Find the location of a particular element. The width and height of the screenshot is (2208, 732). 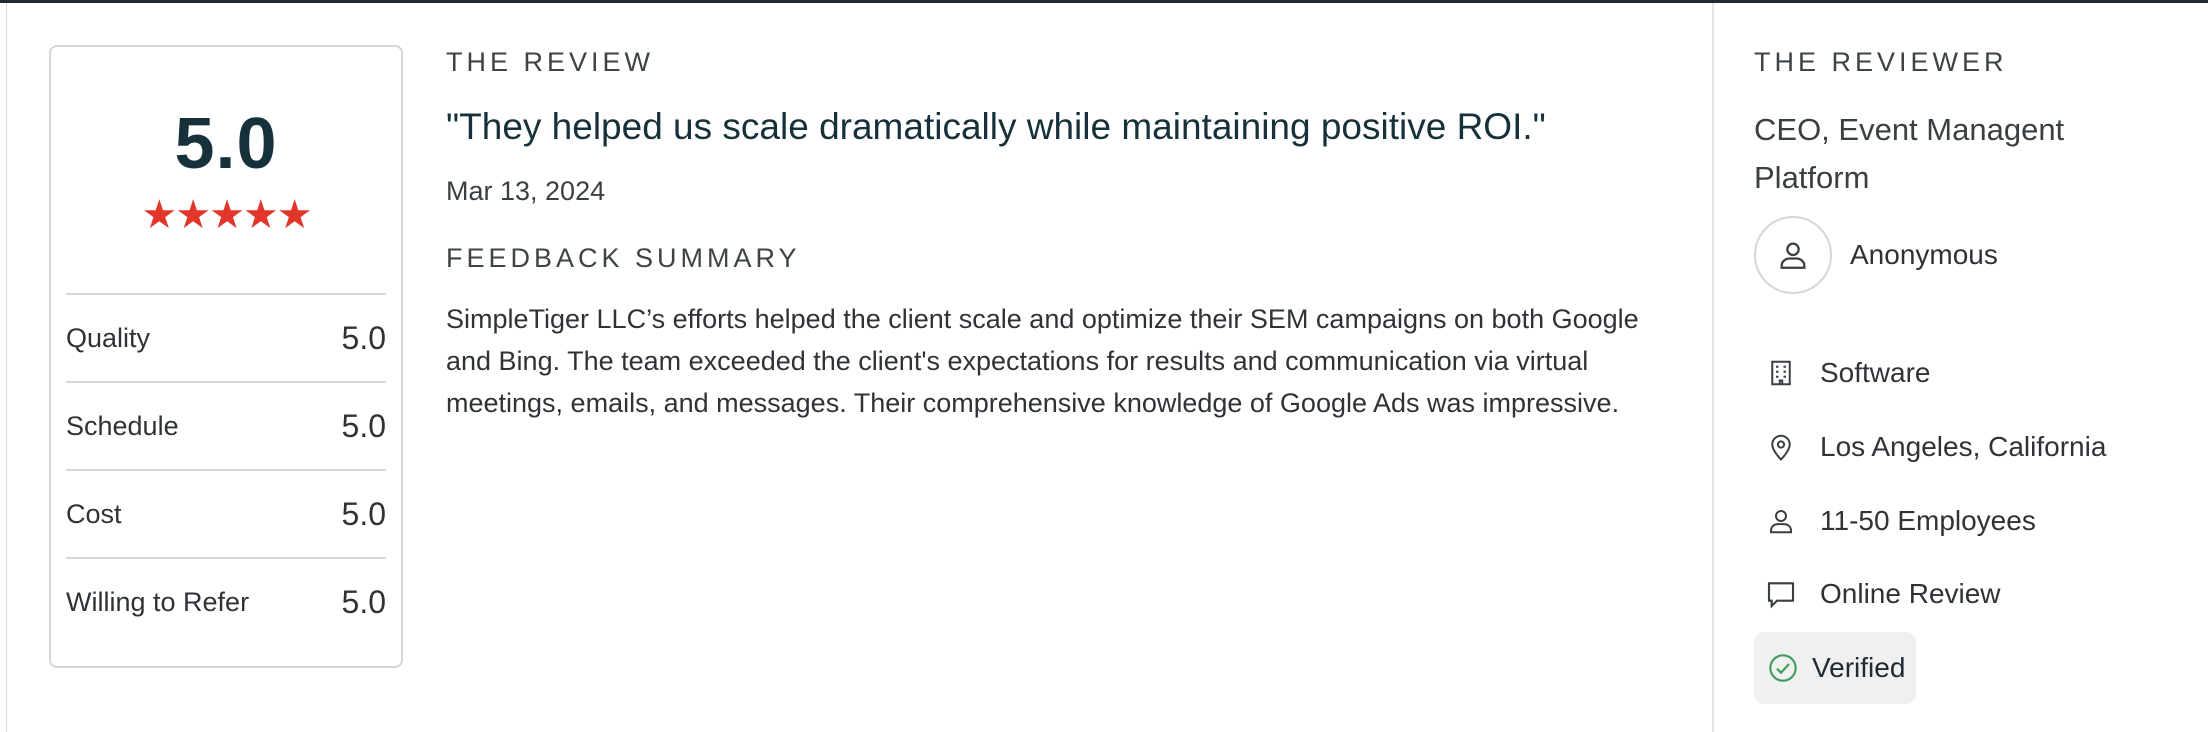

industry-text: Software is located at coordinates (1875, 372).